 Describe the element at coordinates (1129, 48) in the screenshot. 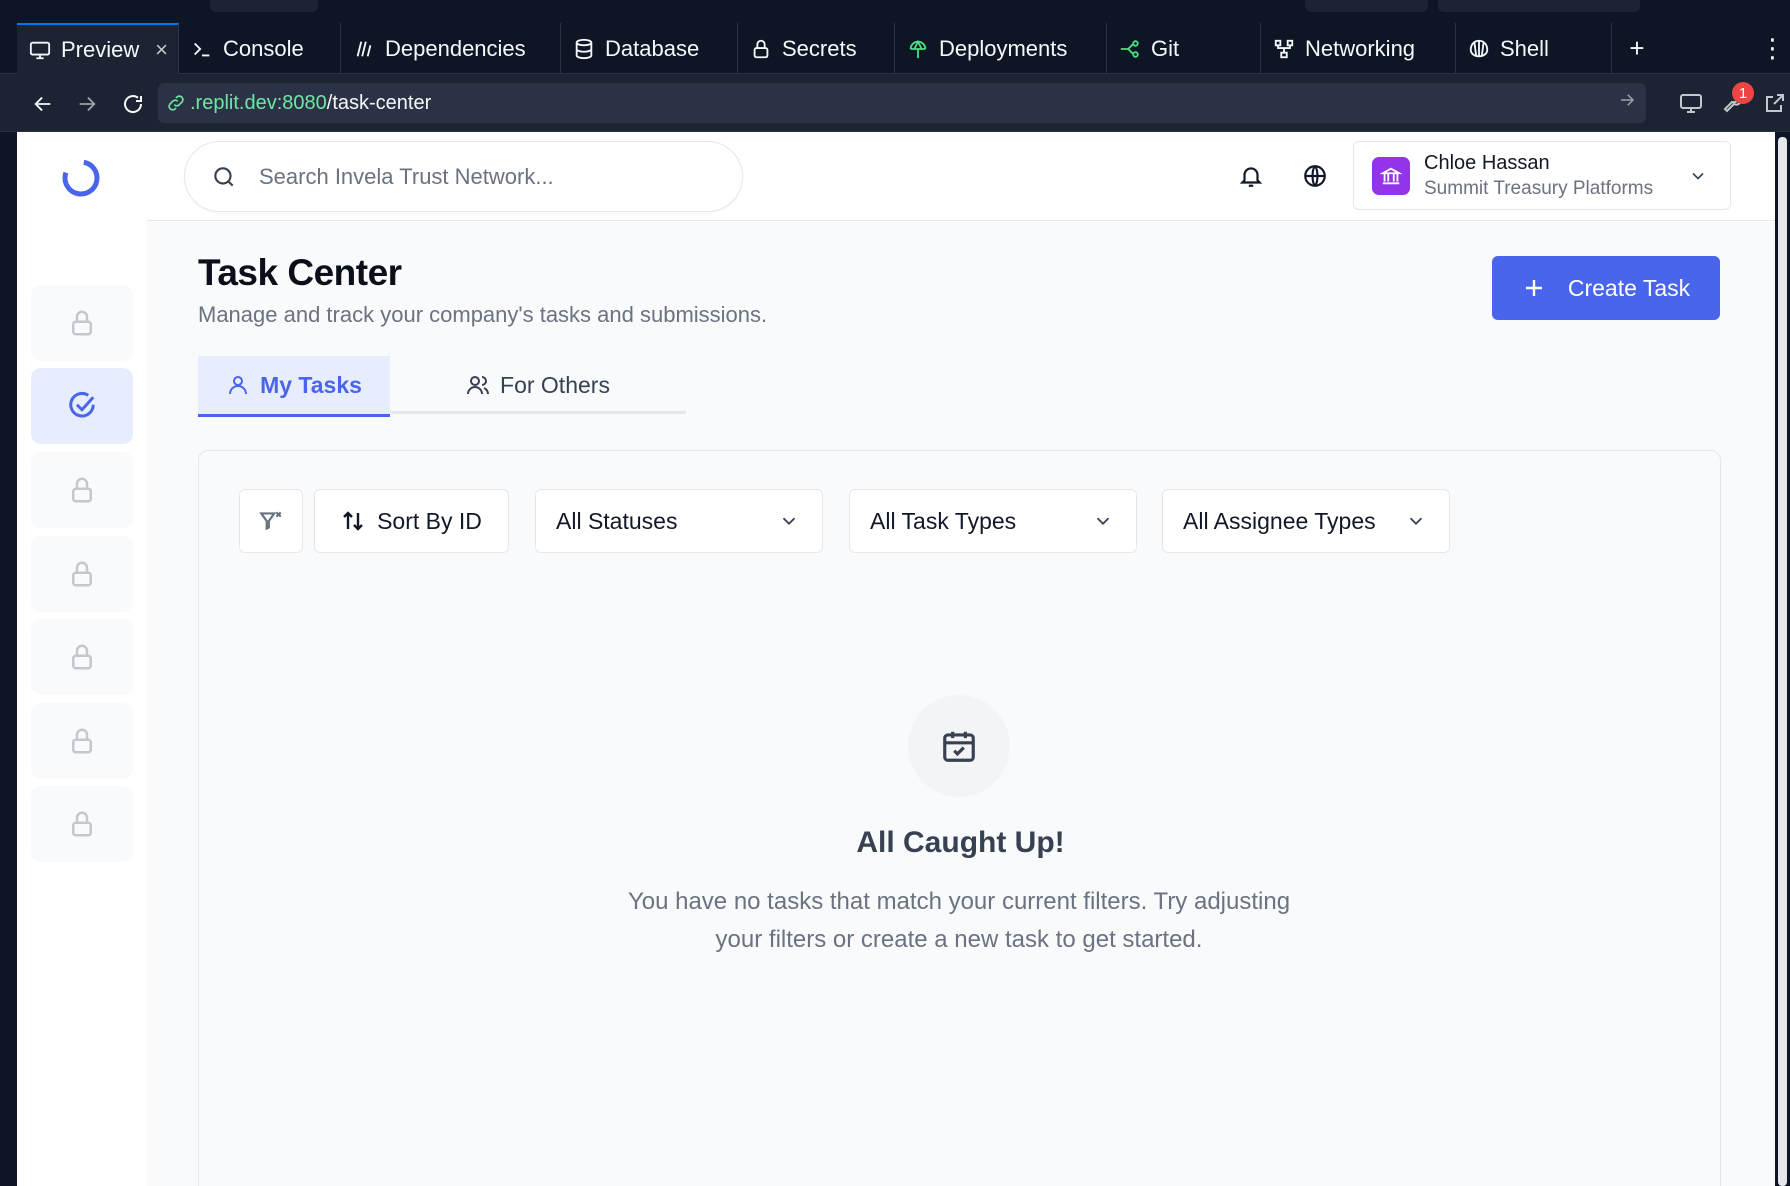

I see `git-icon` at that location.